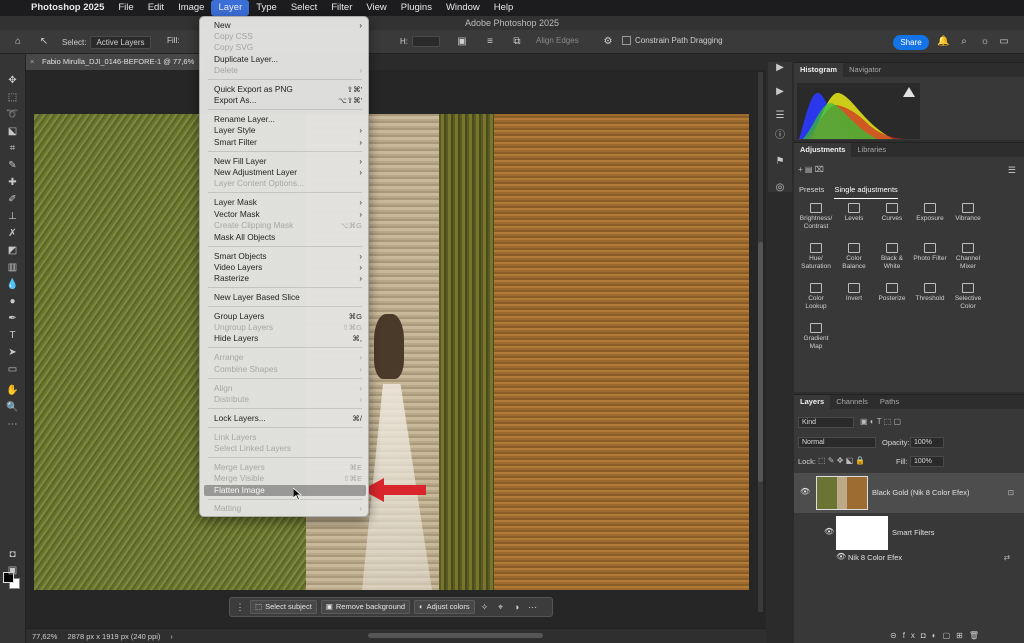 This screenshot has width=1024, height=643. I want to click on select-dropdown: Active Layers, so click(120, 42).